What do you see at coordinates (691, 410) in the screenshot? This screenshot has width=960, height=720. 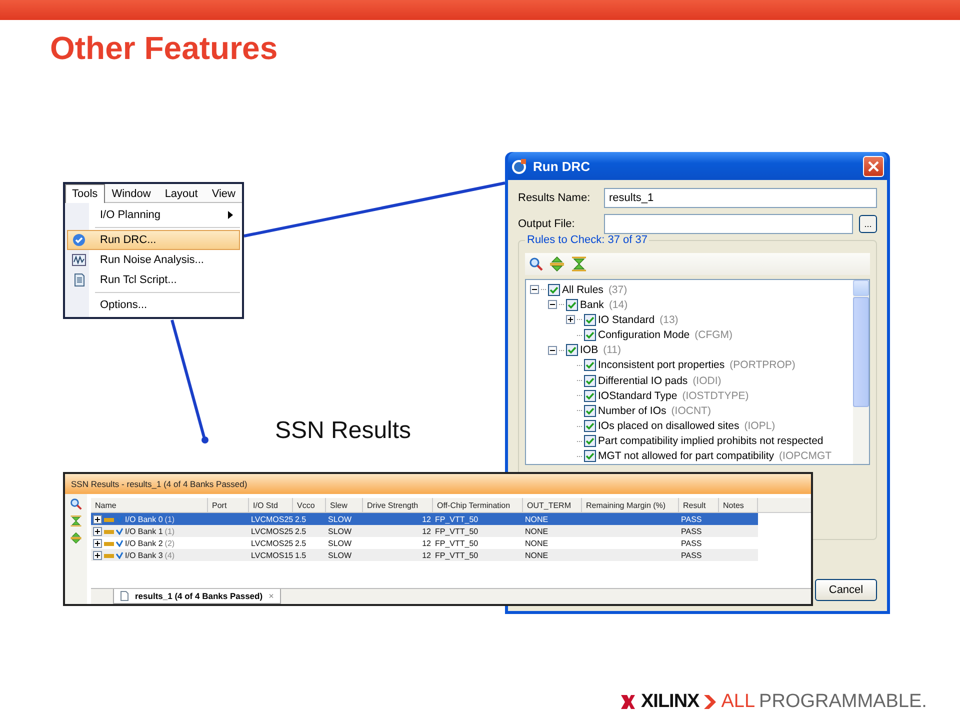 I see `rule-code: (IOCNT)` at bounding box center [691, 410].